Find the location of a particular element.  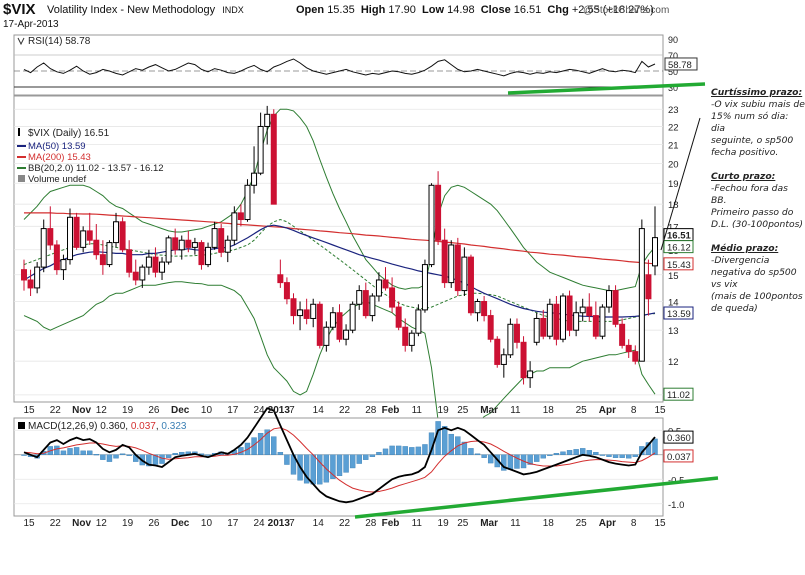

price-tick-label: 20 is located at coordinates (673, 164).